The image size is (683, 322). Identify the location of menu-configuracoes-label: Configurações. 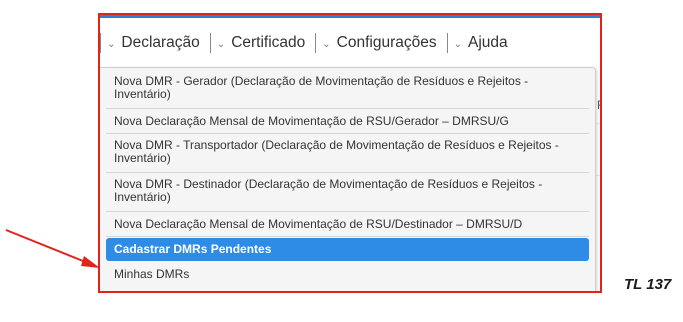
(386, 42).